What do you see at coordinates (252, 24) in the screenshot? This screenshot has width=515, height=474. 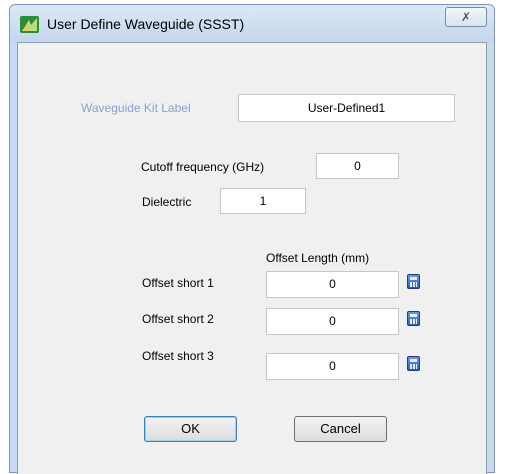 I see `title-bar: User Define Waveguide (SSST) ✗` at bounding box center [252, 24].